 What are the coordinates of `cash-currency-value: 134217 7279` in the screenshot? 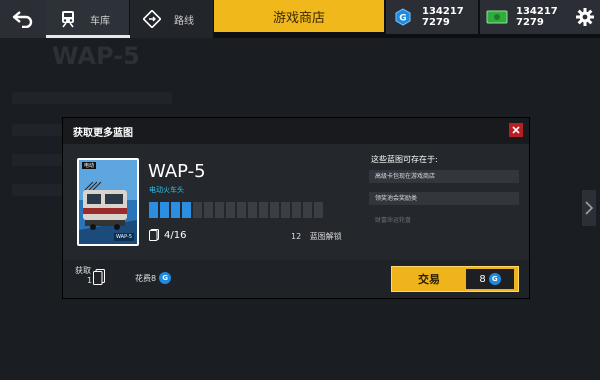 It's located at (537, 17).